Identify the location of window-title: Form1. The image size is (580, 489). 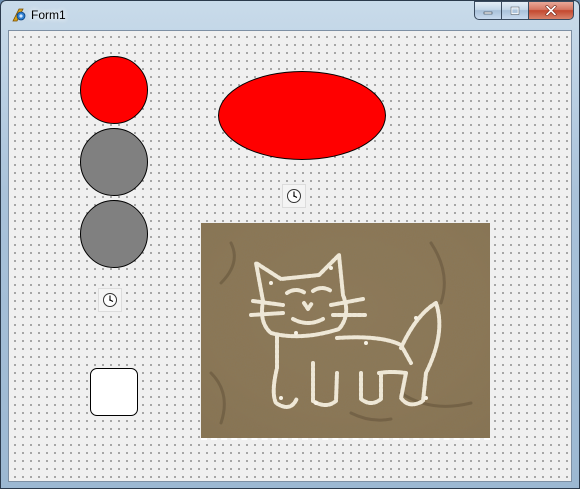
(48, 15).